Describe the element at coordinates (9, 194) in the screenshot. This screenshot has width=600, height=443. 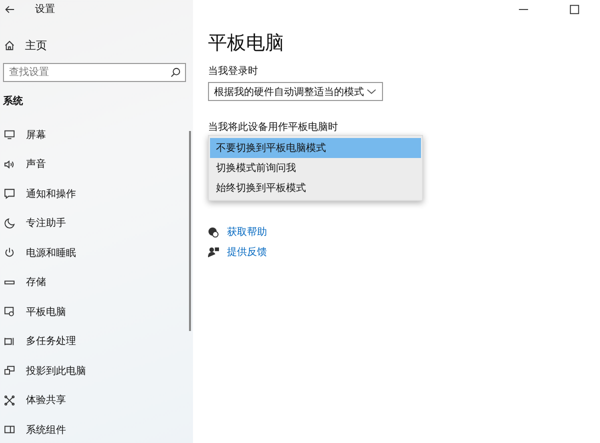
I see `message-icon` at that location.